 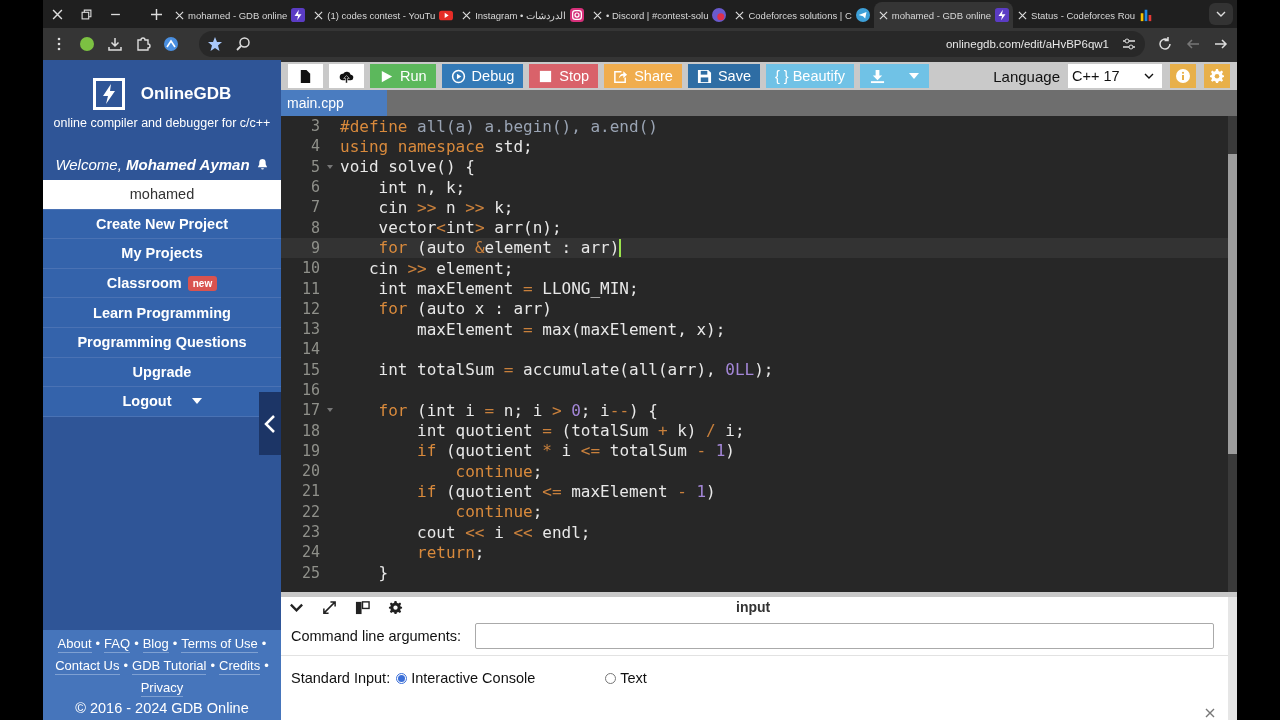 I want to click on code-line: for (auto x : arr), so click(x=464, y=309).